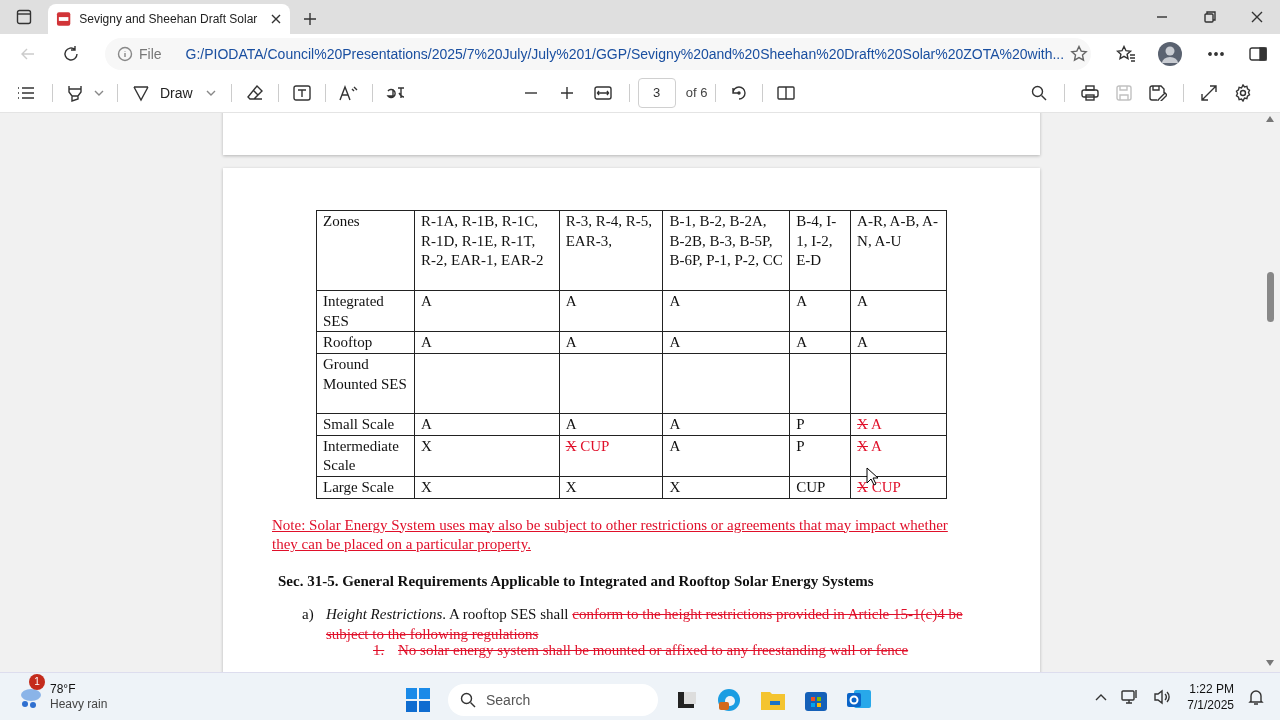 This screenshot has width=1280, height=720. What do you see at coordinates (611, 250) in the screenshot?
I see `table-header-cell: R-3, R-4, R-5, EAR-3,` at bounding box center [611, 250].